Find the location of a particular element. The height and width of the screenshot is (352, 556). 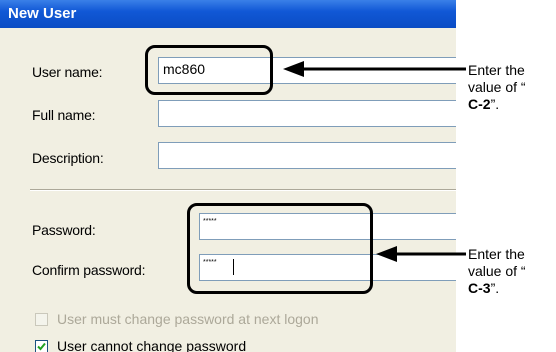

note-c2-line1: Enter the is located at coordinates (496, 70).